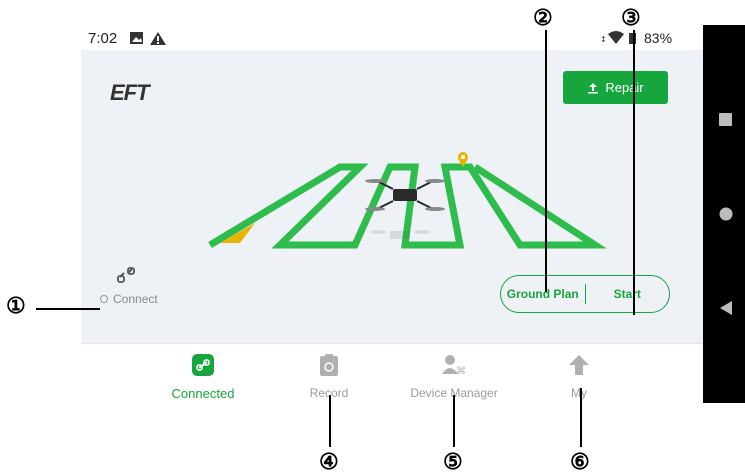 This screenshot has height=476, width=745. I want to click on clipboard-icon, so click(329, 365).